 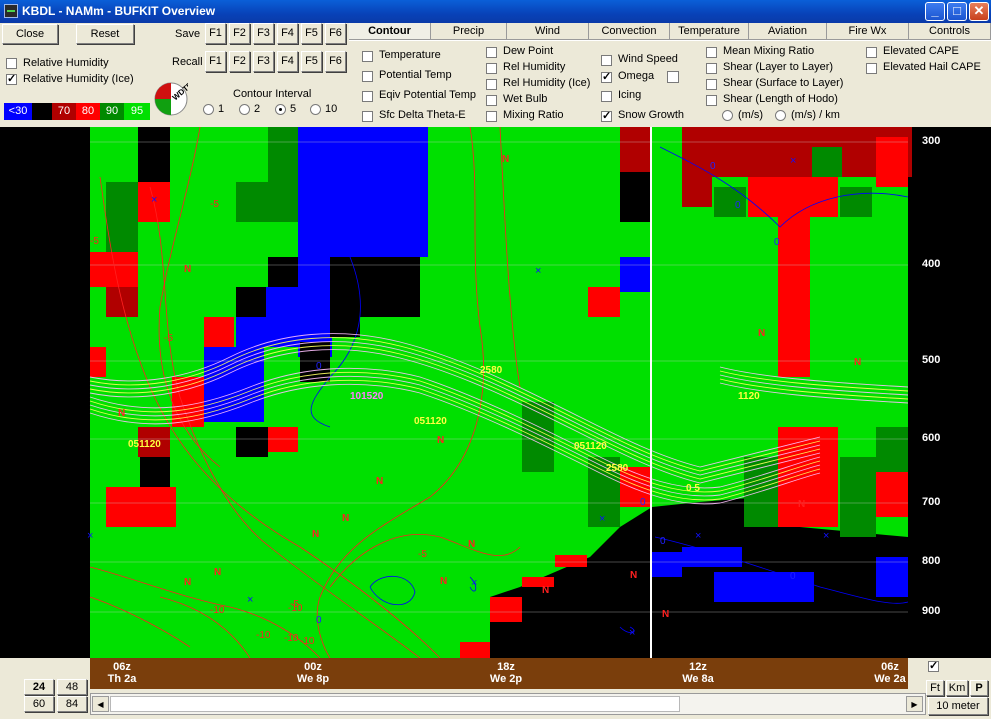 I want to click on recall-f4-button: F4, so click(x=287, y=61).